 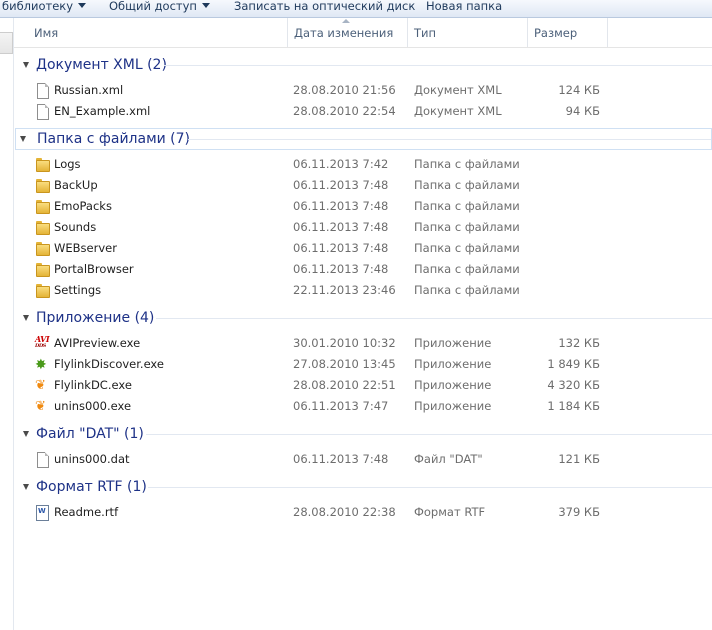 I want to click on new-folder-button: Новая папка, so click(x=464, y=7).